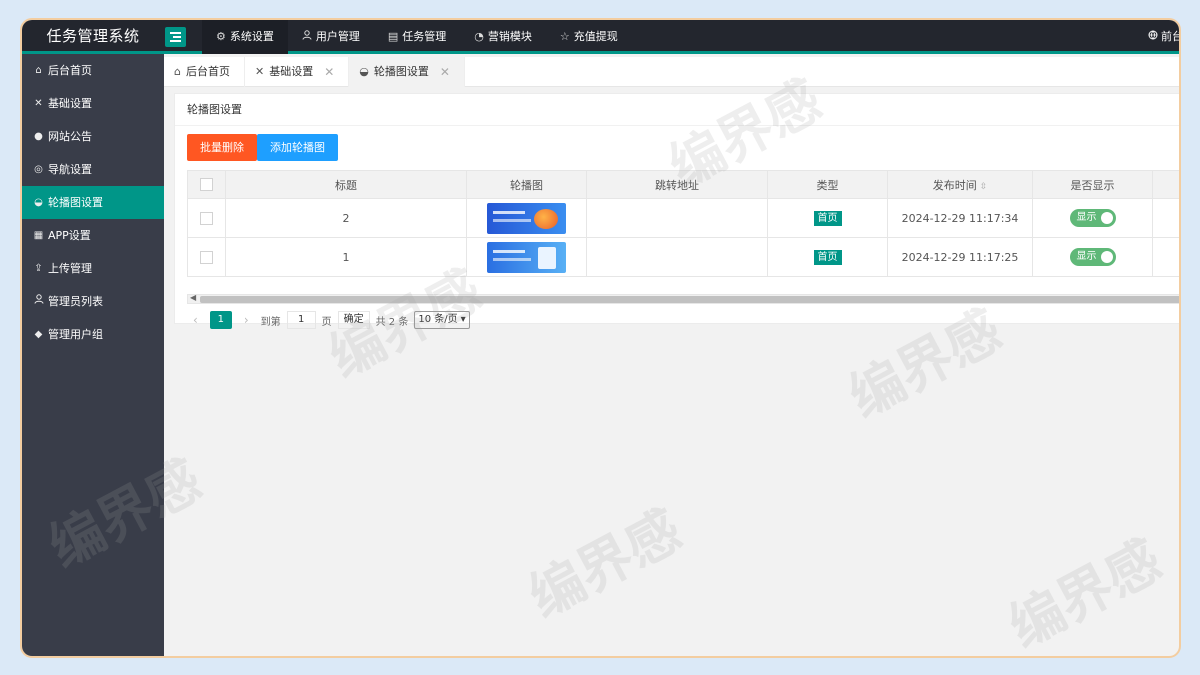 The width and height of the screenshot is (1200, 675). What do you see at coordinates (246, 320) in the screenshot?
I see `next-page-icon: ›` at bounding box center [246, 320].